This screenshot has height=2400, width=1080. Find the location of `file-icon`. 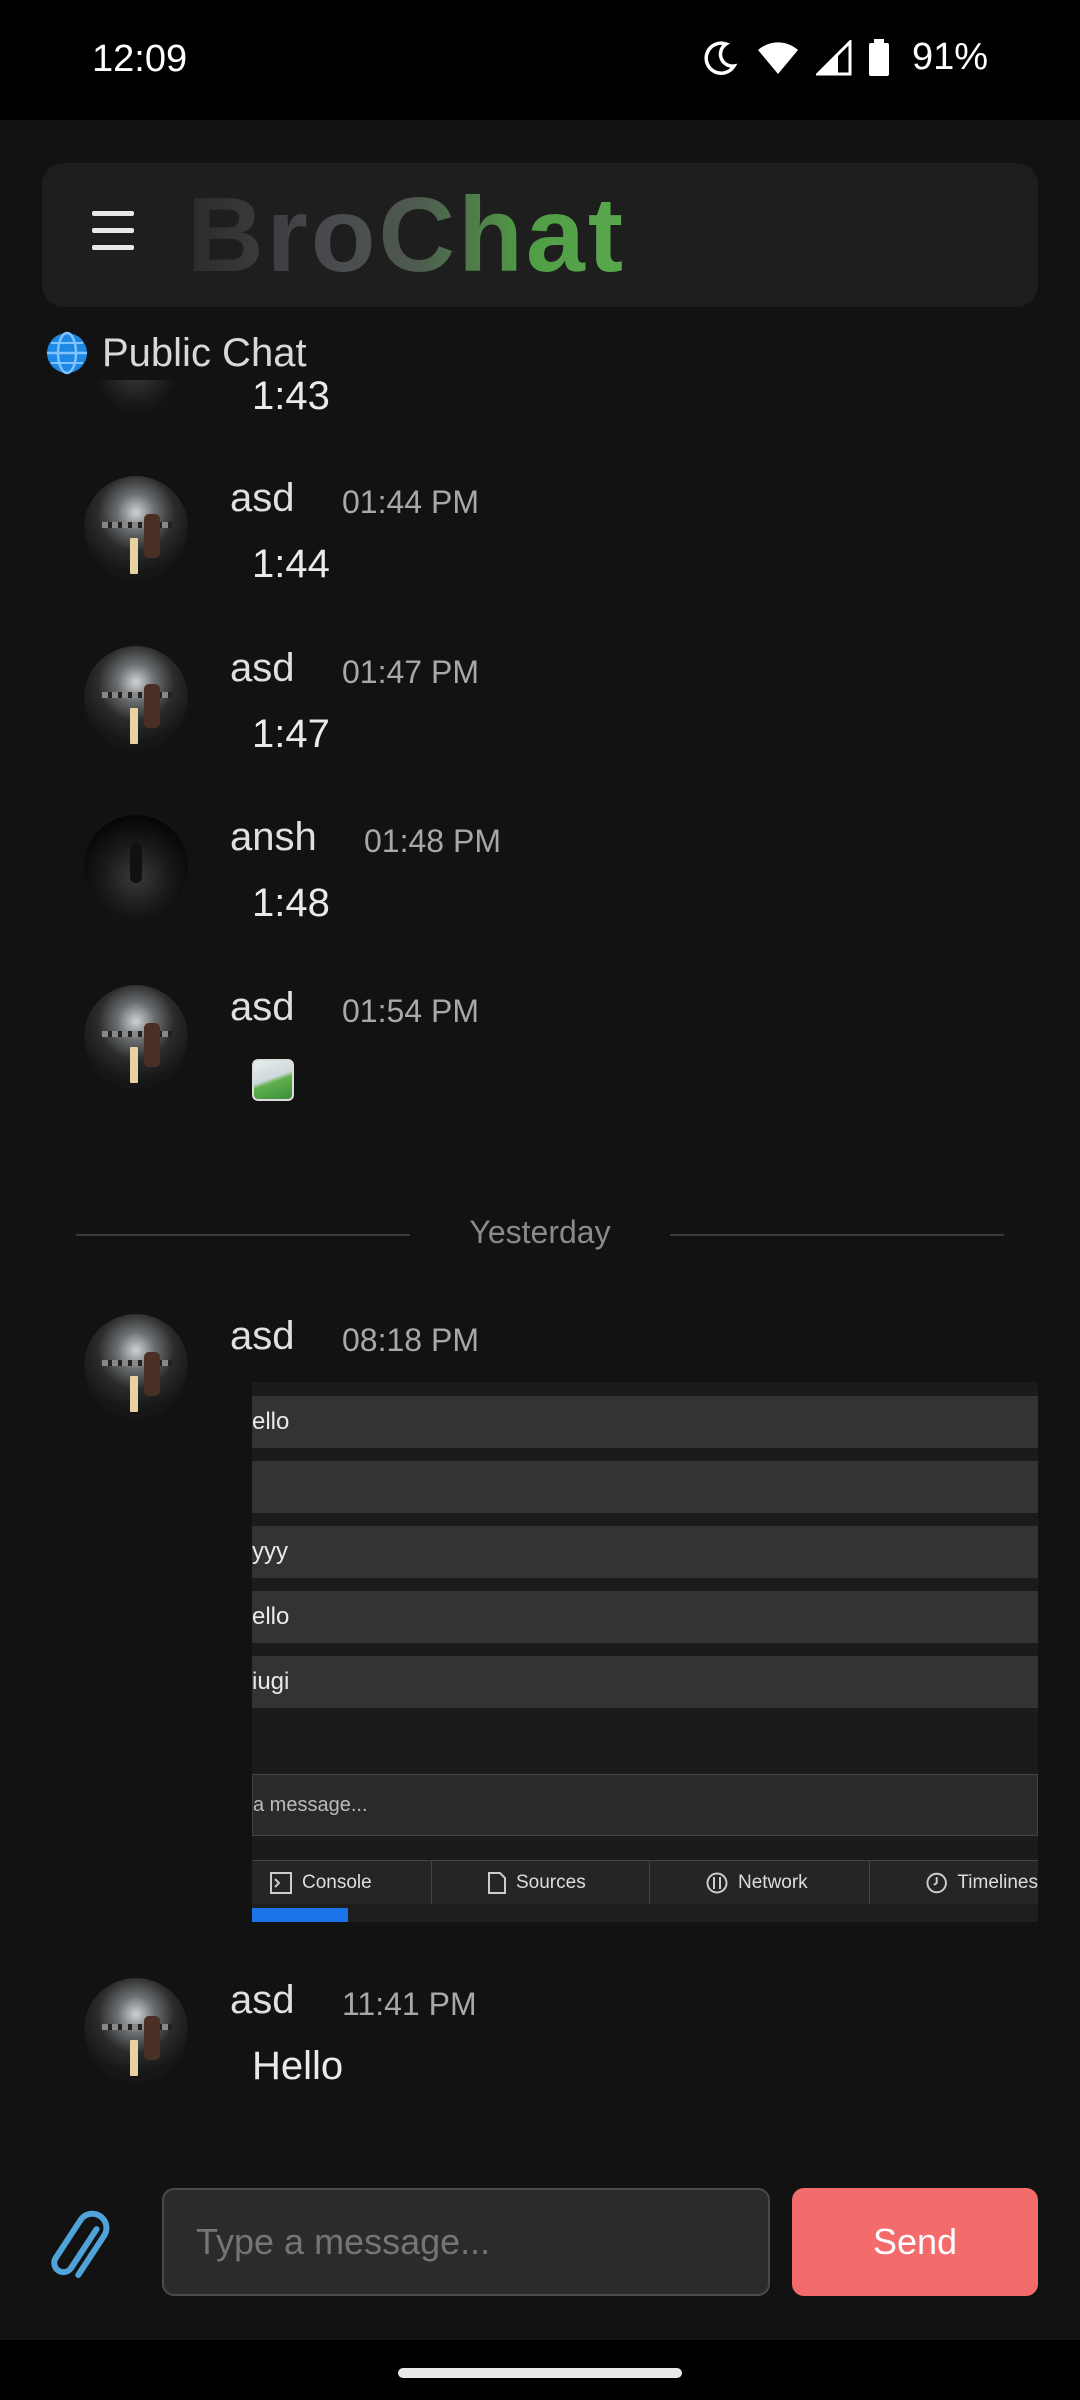

file-icon is located at coordinates (497, 1883).